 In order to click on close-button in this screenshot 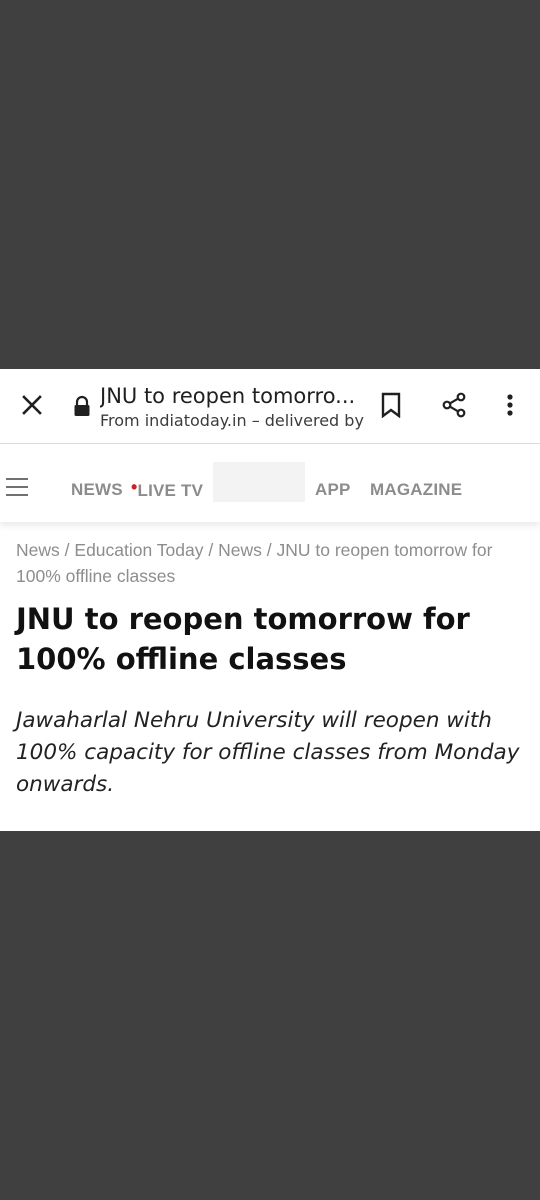, I will do `click(32, 407)`.